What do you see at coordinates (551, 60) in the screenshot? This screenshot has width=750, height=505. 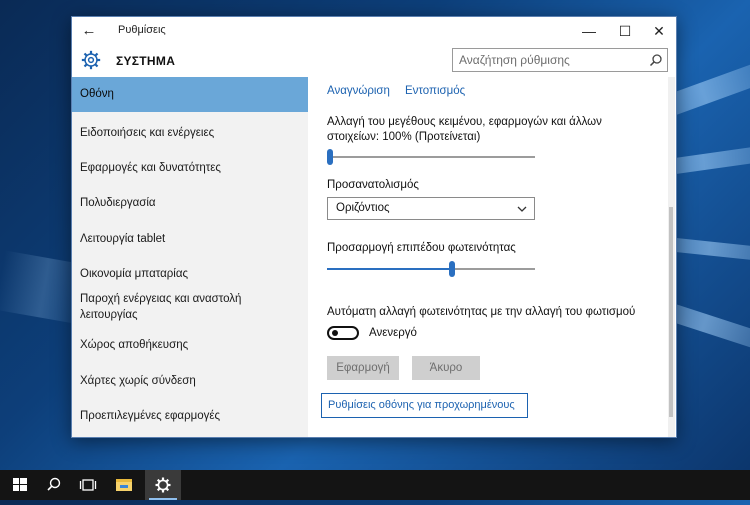 I see `search-input` at bounding box center [551, 60].